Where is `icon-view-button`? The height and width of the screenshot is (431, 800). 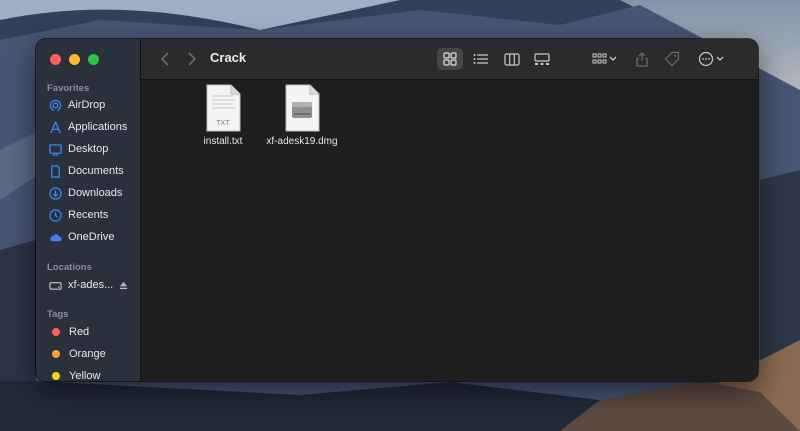 icon-view-button is located at coordinates (450, 59).